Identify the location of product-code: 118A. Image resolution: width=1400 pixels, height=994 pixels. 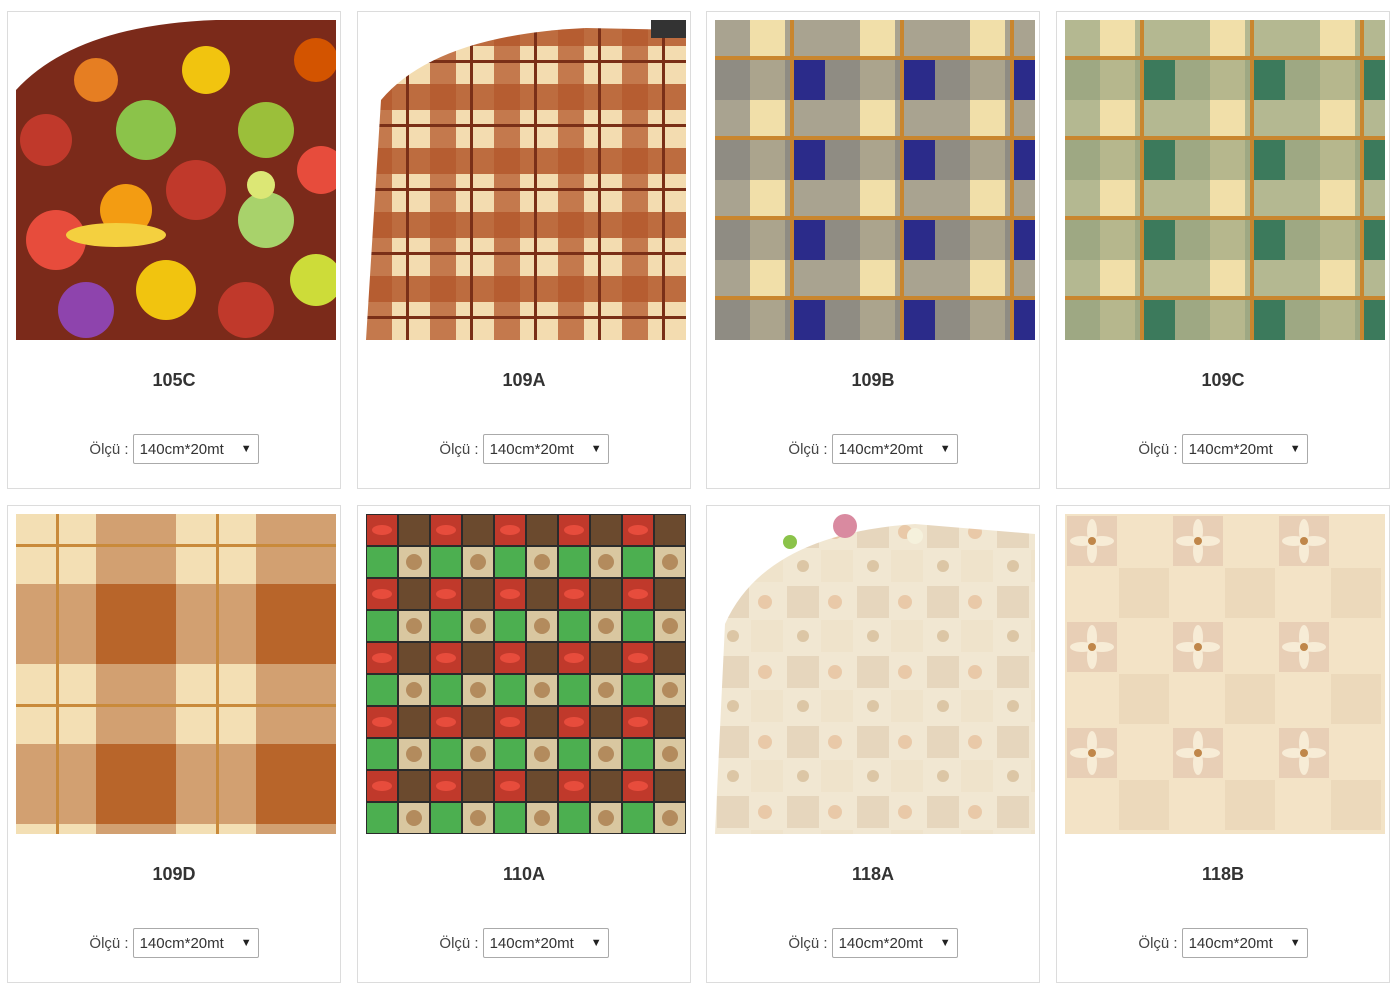
(873, 874).